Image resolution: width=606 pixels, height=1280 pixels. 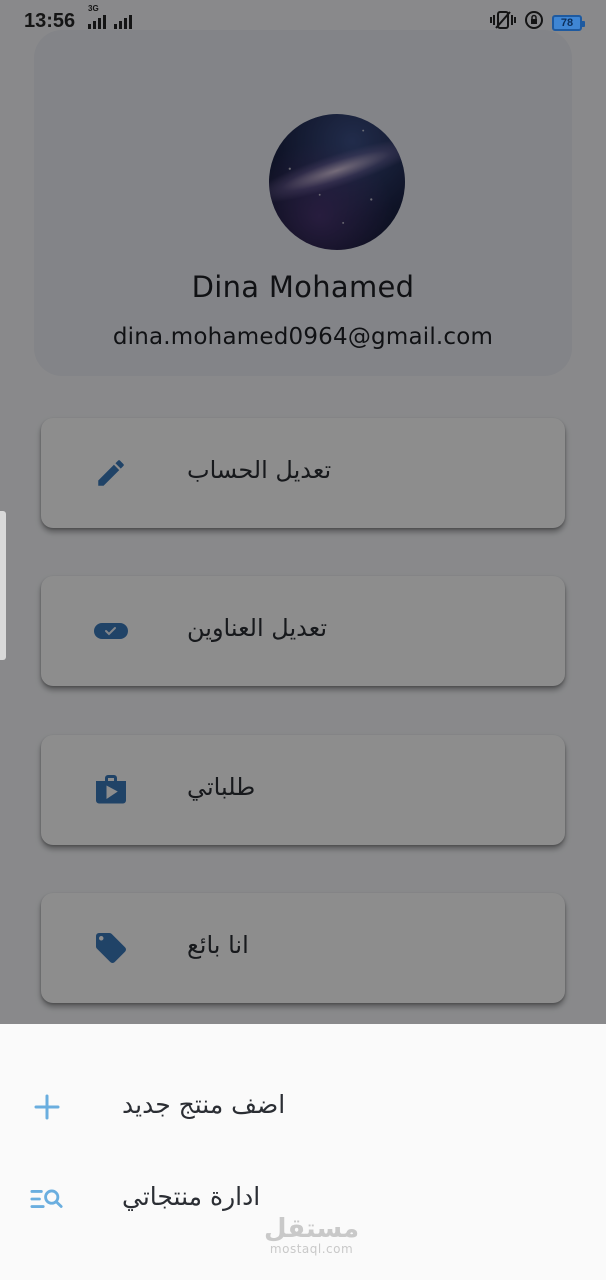 I want to click on watermark: مستقل mostaql.com, so click(x=311, y=1236).